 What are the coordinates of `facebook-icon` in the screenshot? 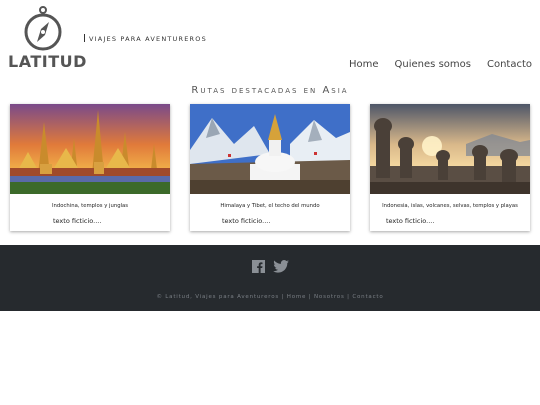 It's located at (258, 266).